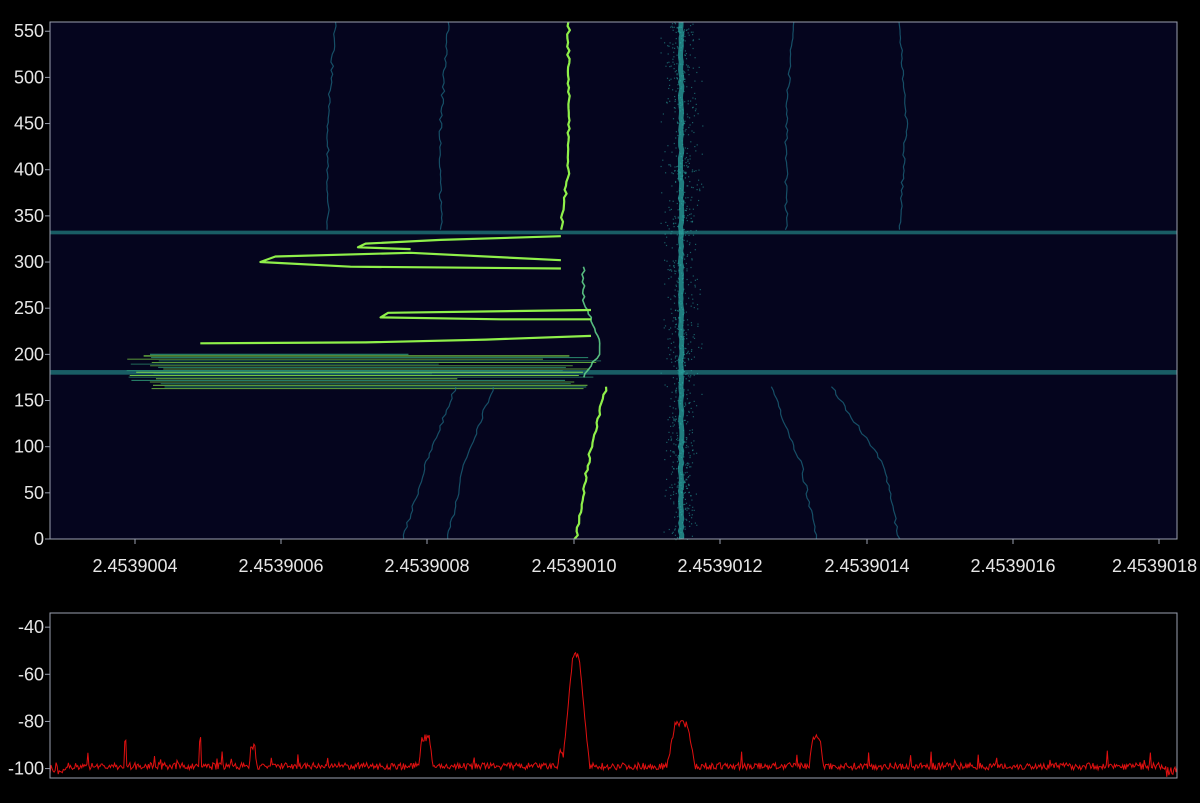 Image resolution: width=1200 pixels, height=803 pixels. What do you see at coordinates (39, 539) in the screenshot?
I see `waterfall-y-tick-label: 0` at bounding box center [39, 539].